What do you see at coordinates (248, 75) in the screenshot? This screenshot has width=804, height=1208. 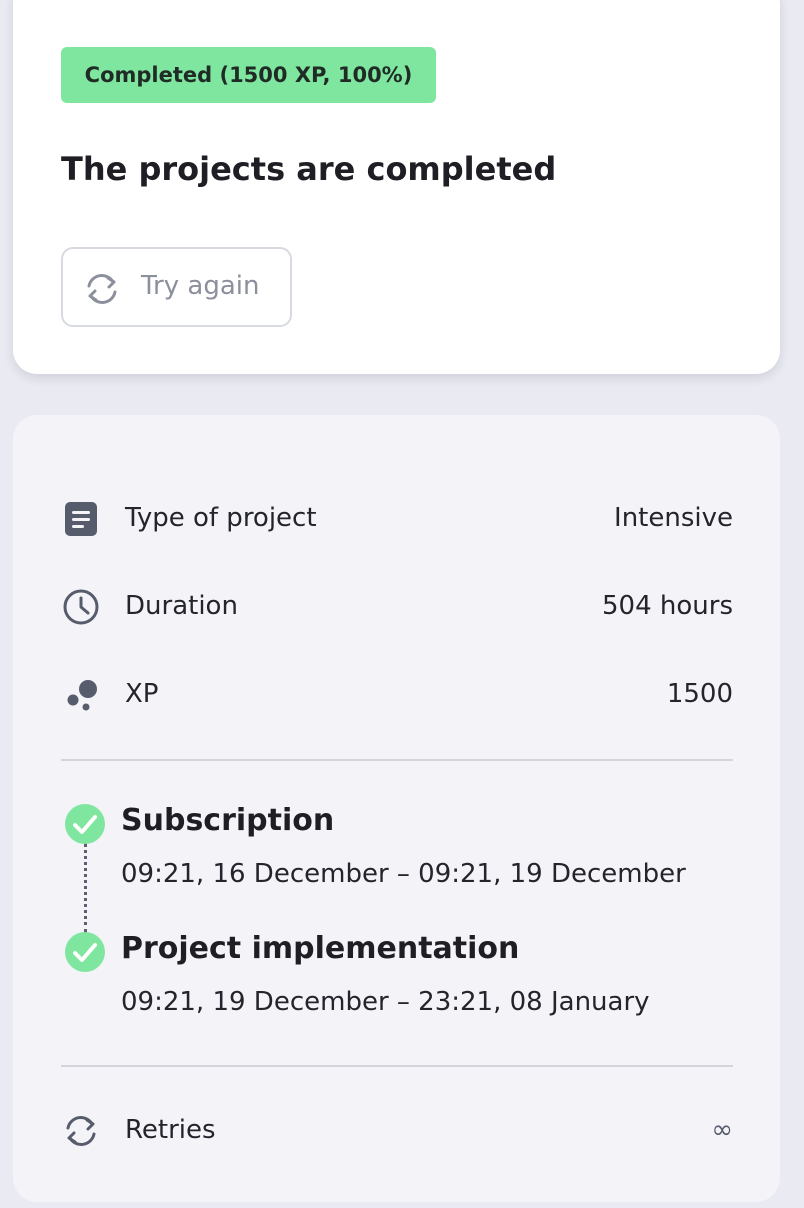 I see `status-badge: Completed (1500 XP, 100%)` at bounding box center [248, 75].